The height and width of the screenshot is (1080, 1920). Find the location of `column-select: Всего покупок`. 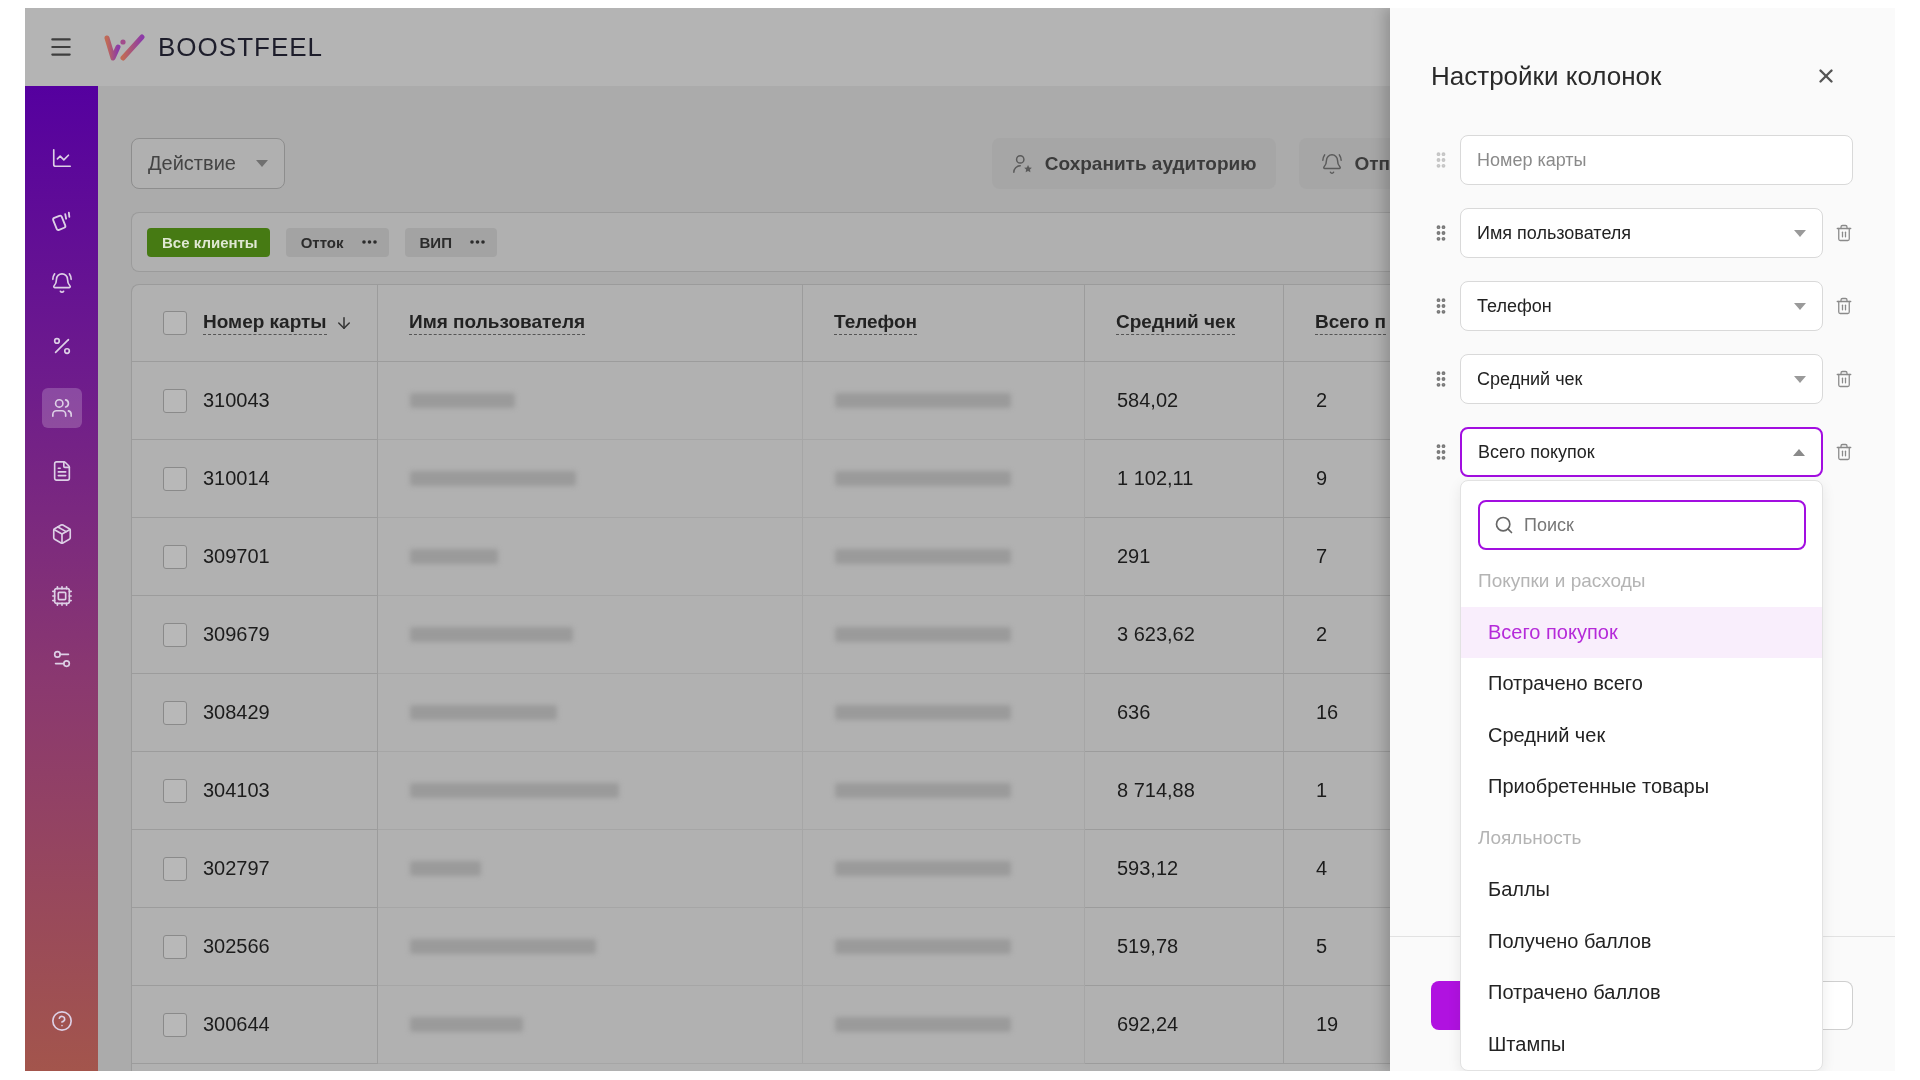

column-select: Всего покупок is located at coordinates (1641, 452).